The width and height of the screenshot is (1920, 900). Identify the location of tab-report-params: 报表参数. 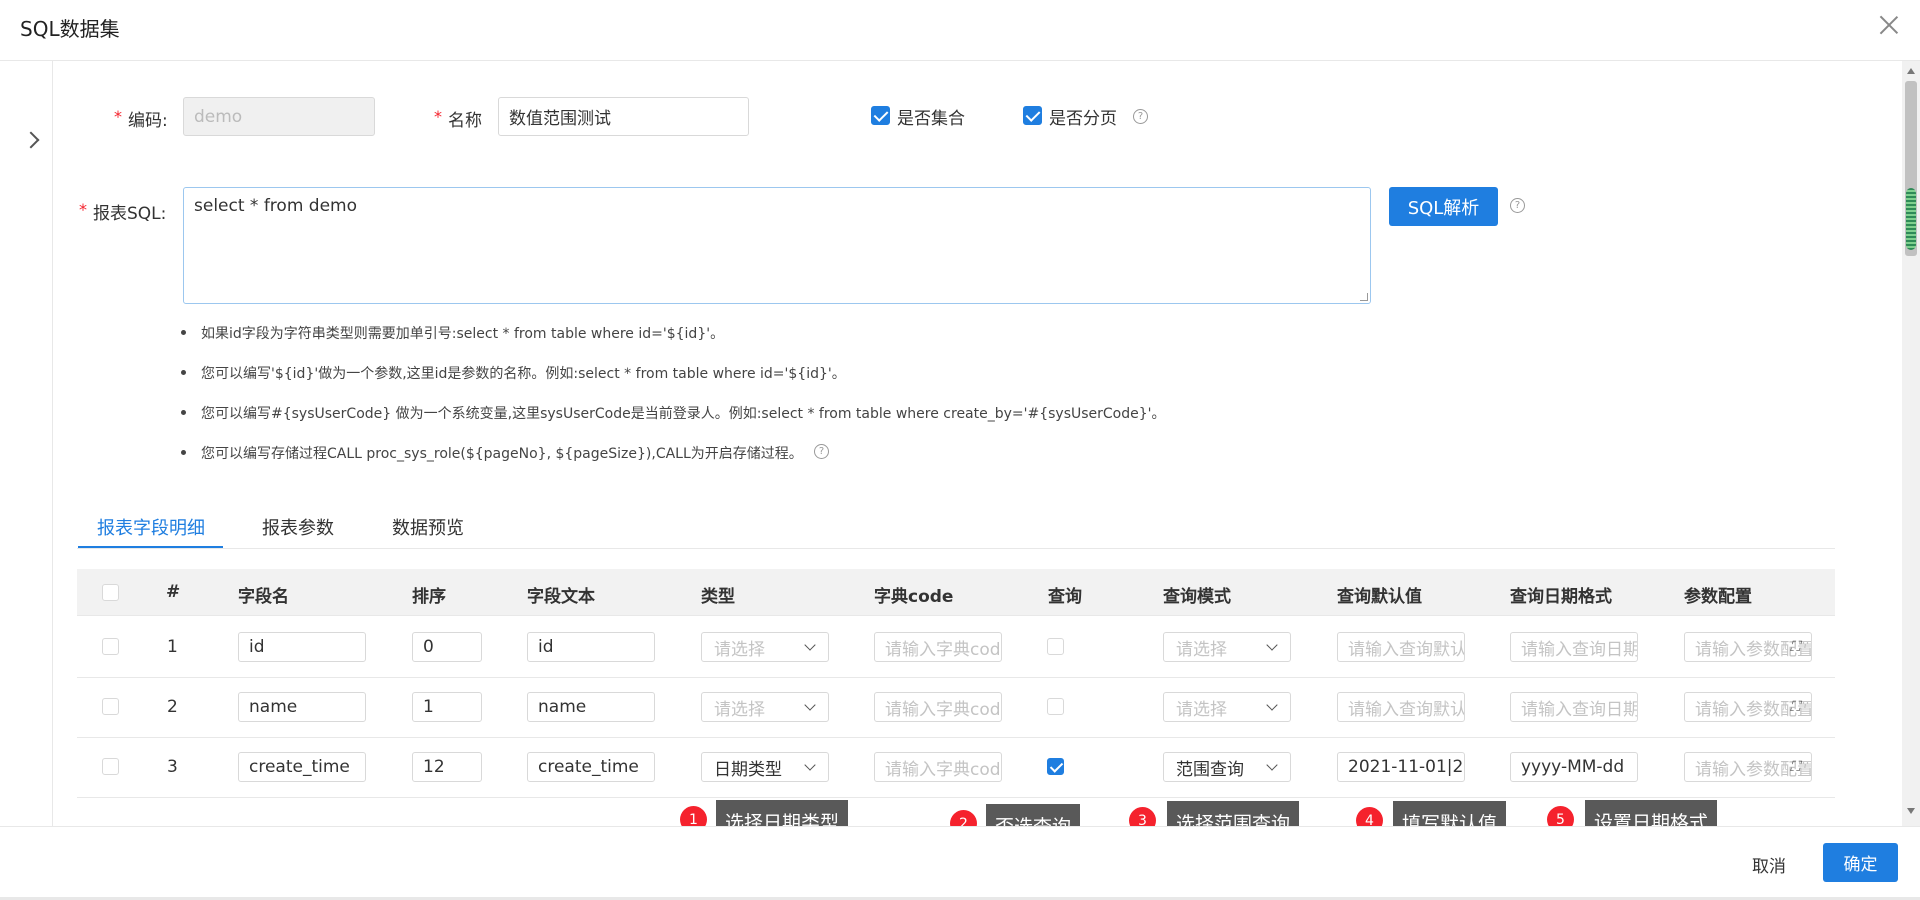
(298, 527).